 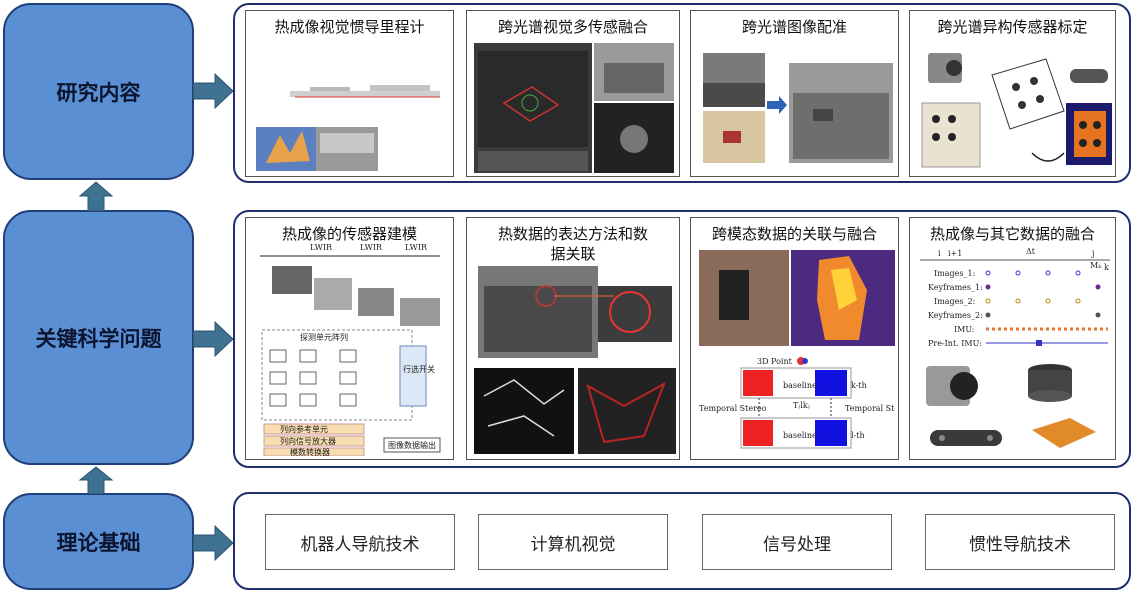 What do you see at coordinates (939, 253) in the screenshot?
I see `tick-i-label: i` at bounding box center [939, 253].